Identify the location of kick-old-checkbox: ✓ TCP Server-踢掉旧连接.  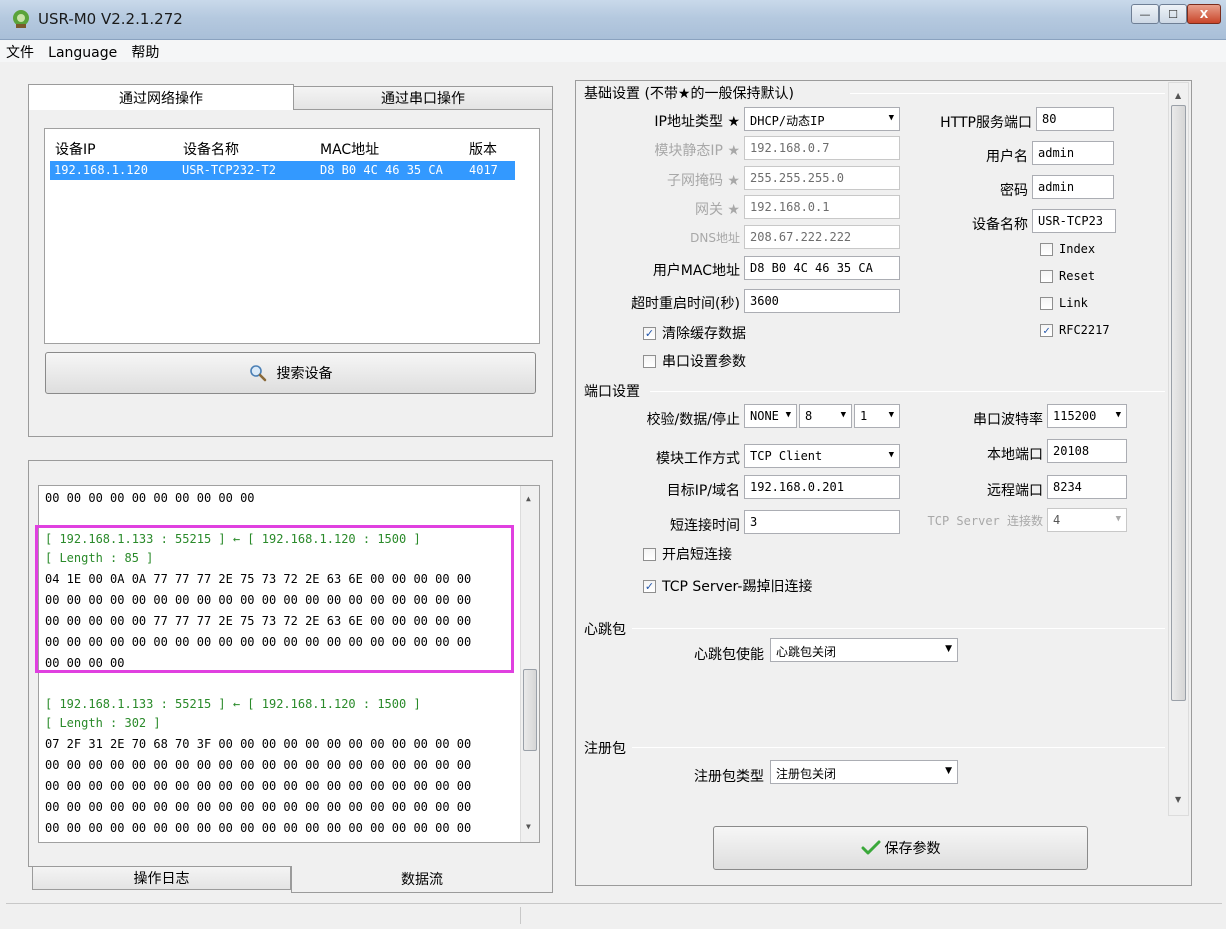
(727, 586).